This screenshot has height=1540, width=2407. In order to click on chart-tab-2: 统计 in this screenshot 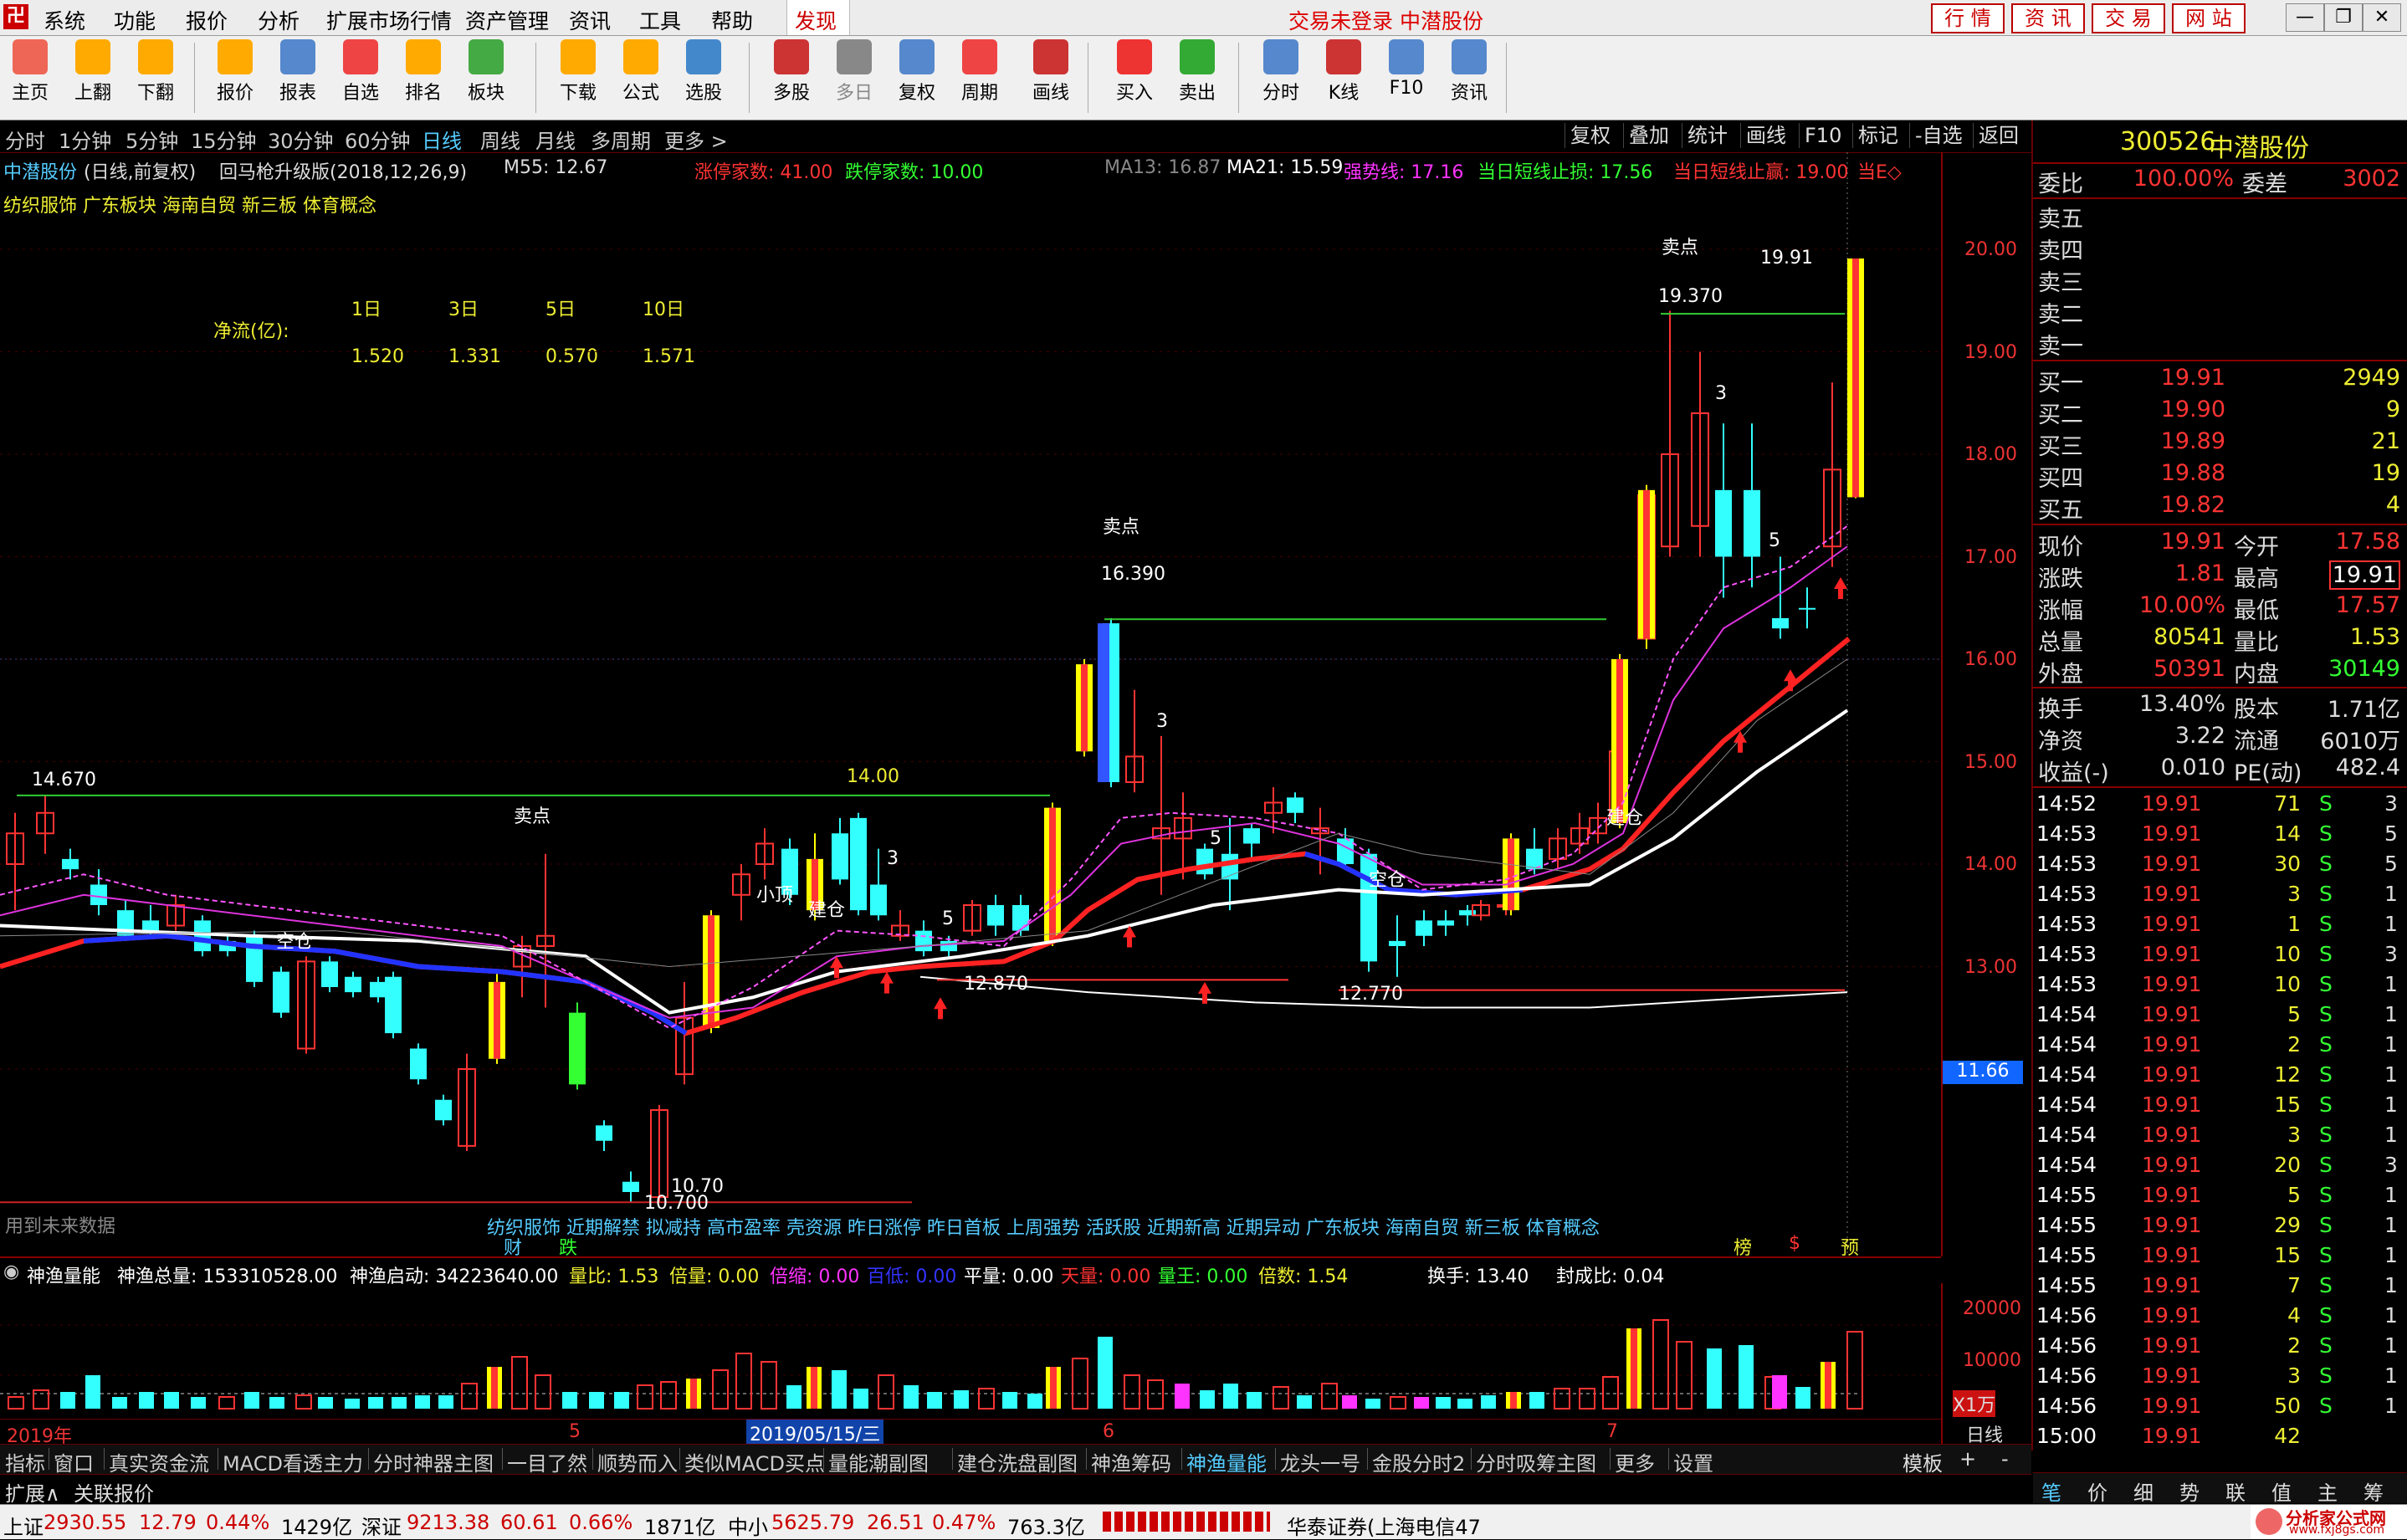, I will do `click(1707, 136)`.